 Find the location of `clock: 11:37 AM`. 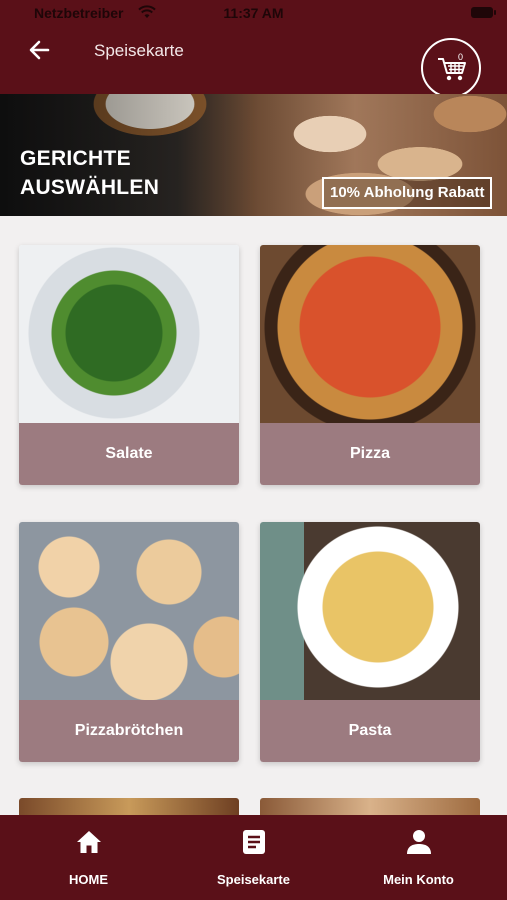

clock: 11:37 AM is located at coordinates (253, 13).